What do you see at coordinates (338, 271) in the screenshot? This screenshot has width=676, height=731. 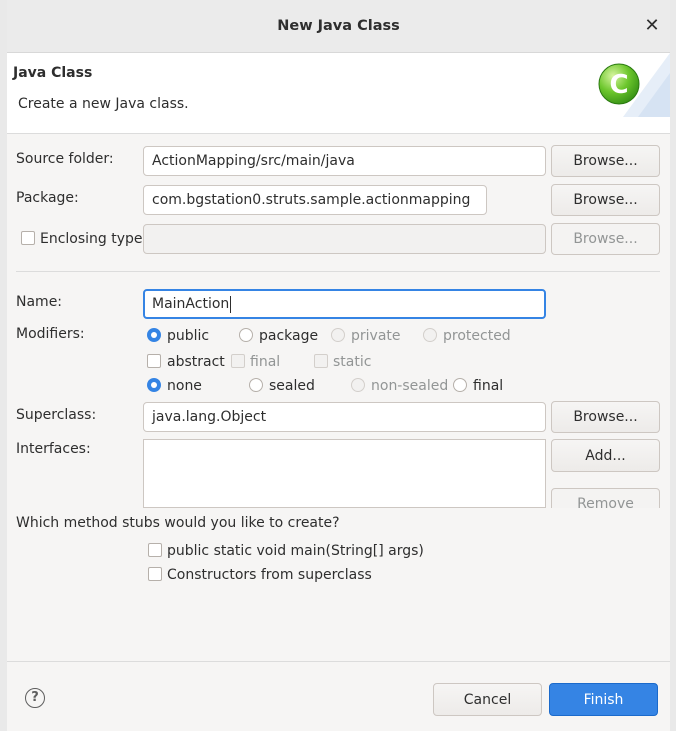 I see `separator` at bounding box center [338, 271].